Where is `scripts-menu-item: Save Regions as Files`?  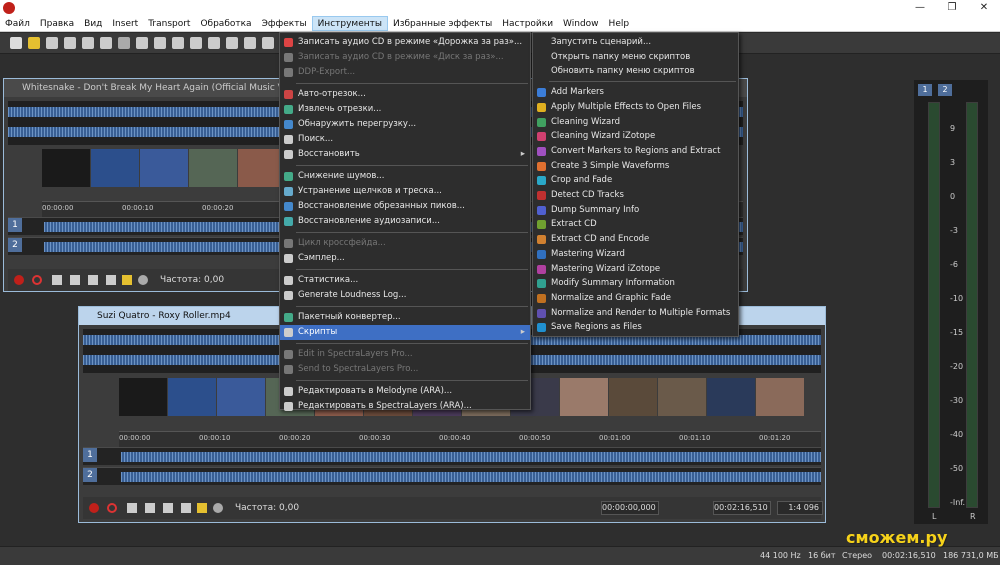
scripts-menu-item: Save Regions as Files is located at coordinates (635, 327).